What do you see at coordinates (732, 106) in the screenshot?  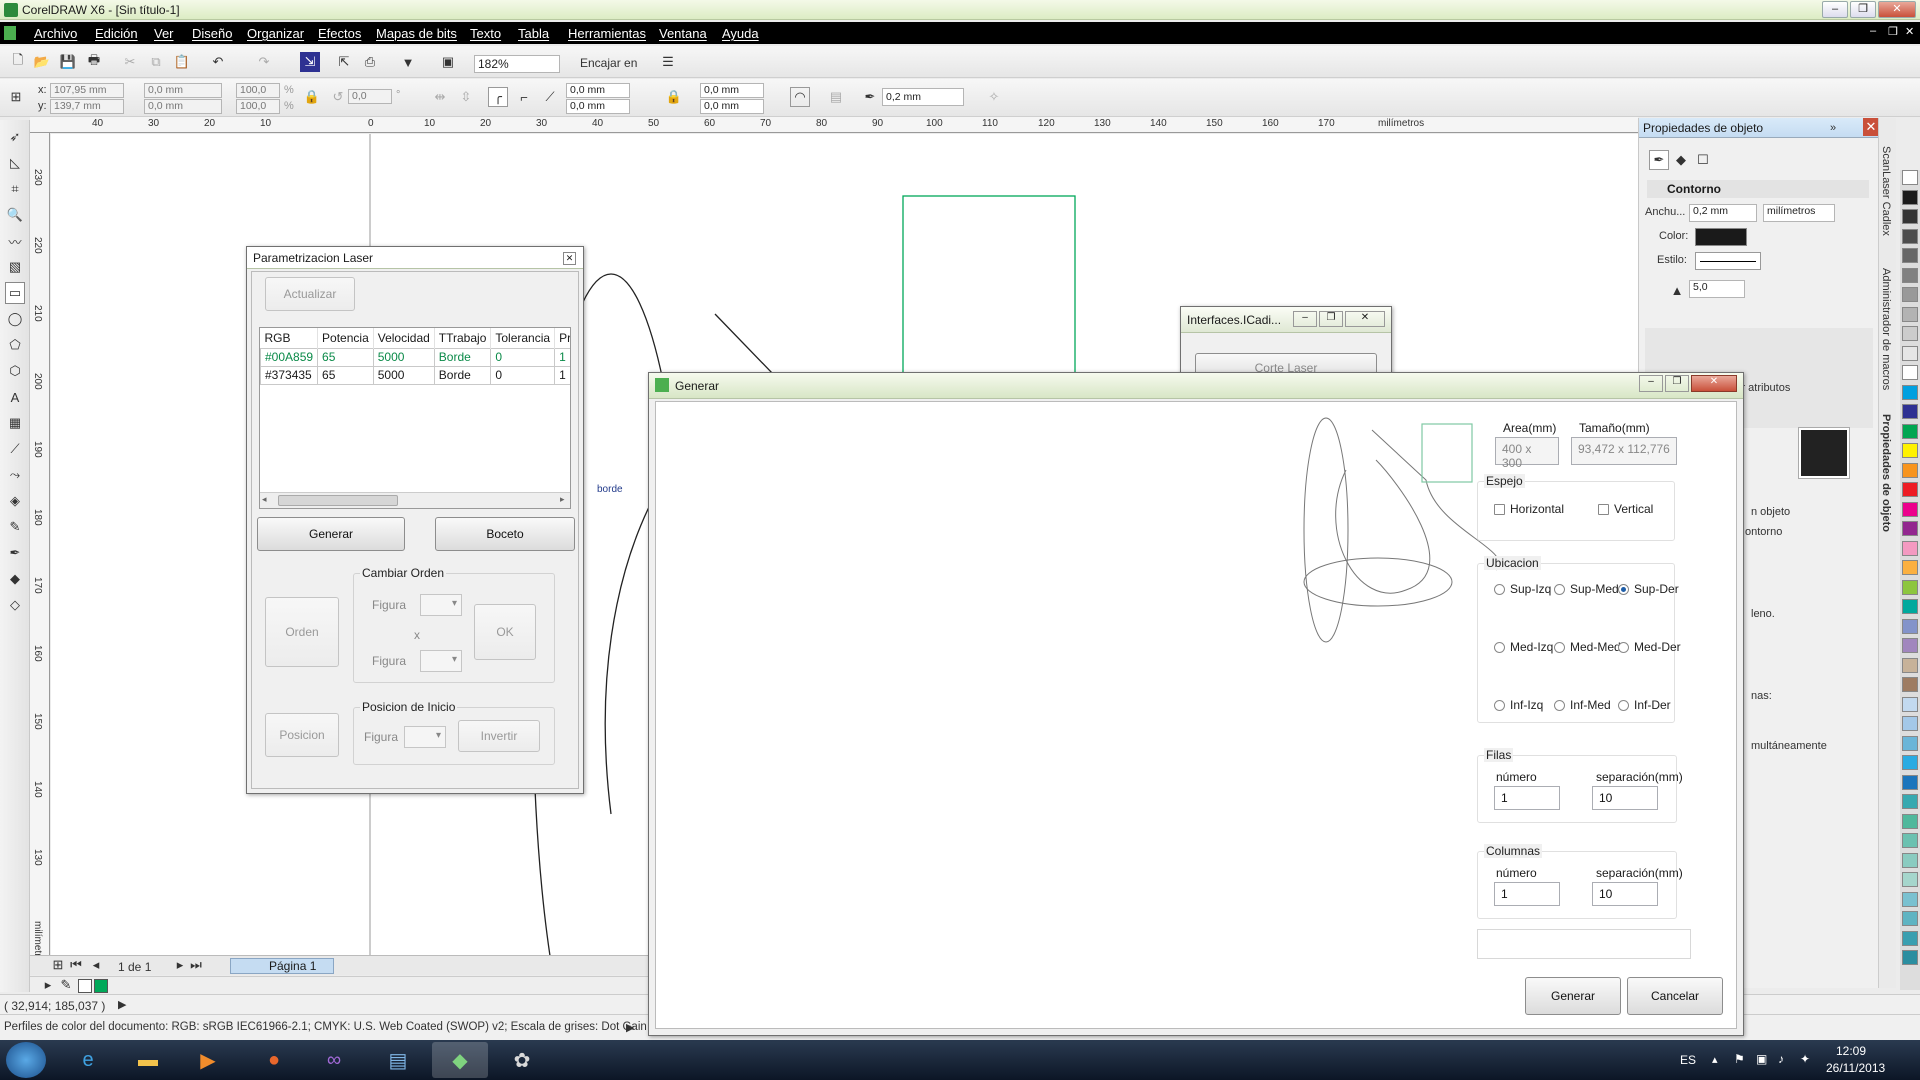 I see `corner-radius-br-field: 0,0 mm` at bounding box center [732, 106].